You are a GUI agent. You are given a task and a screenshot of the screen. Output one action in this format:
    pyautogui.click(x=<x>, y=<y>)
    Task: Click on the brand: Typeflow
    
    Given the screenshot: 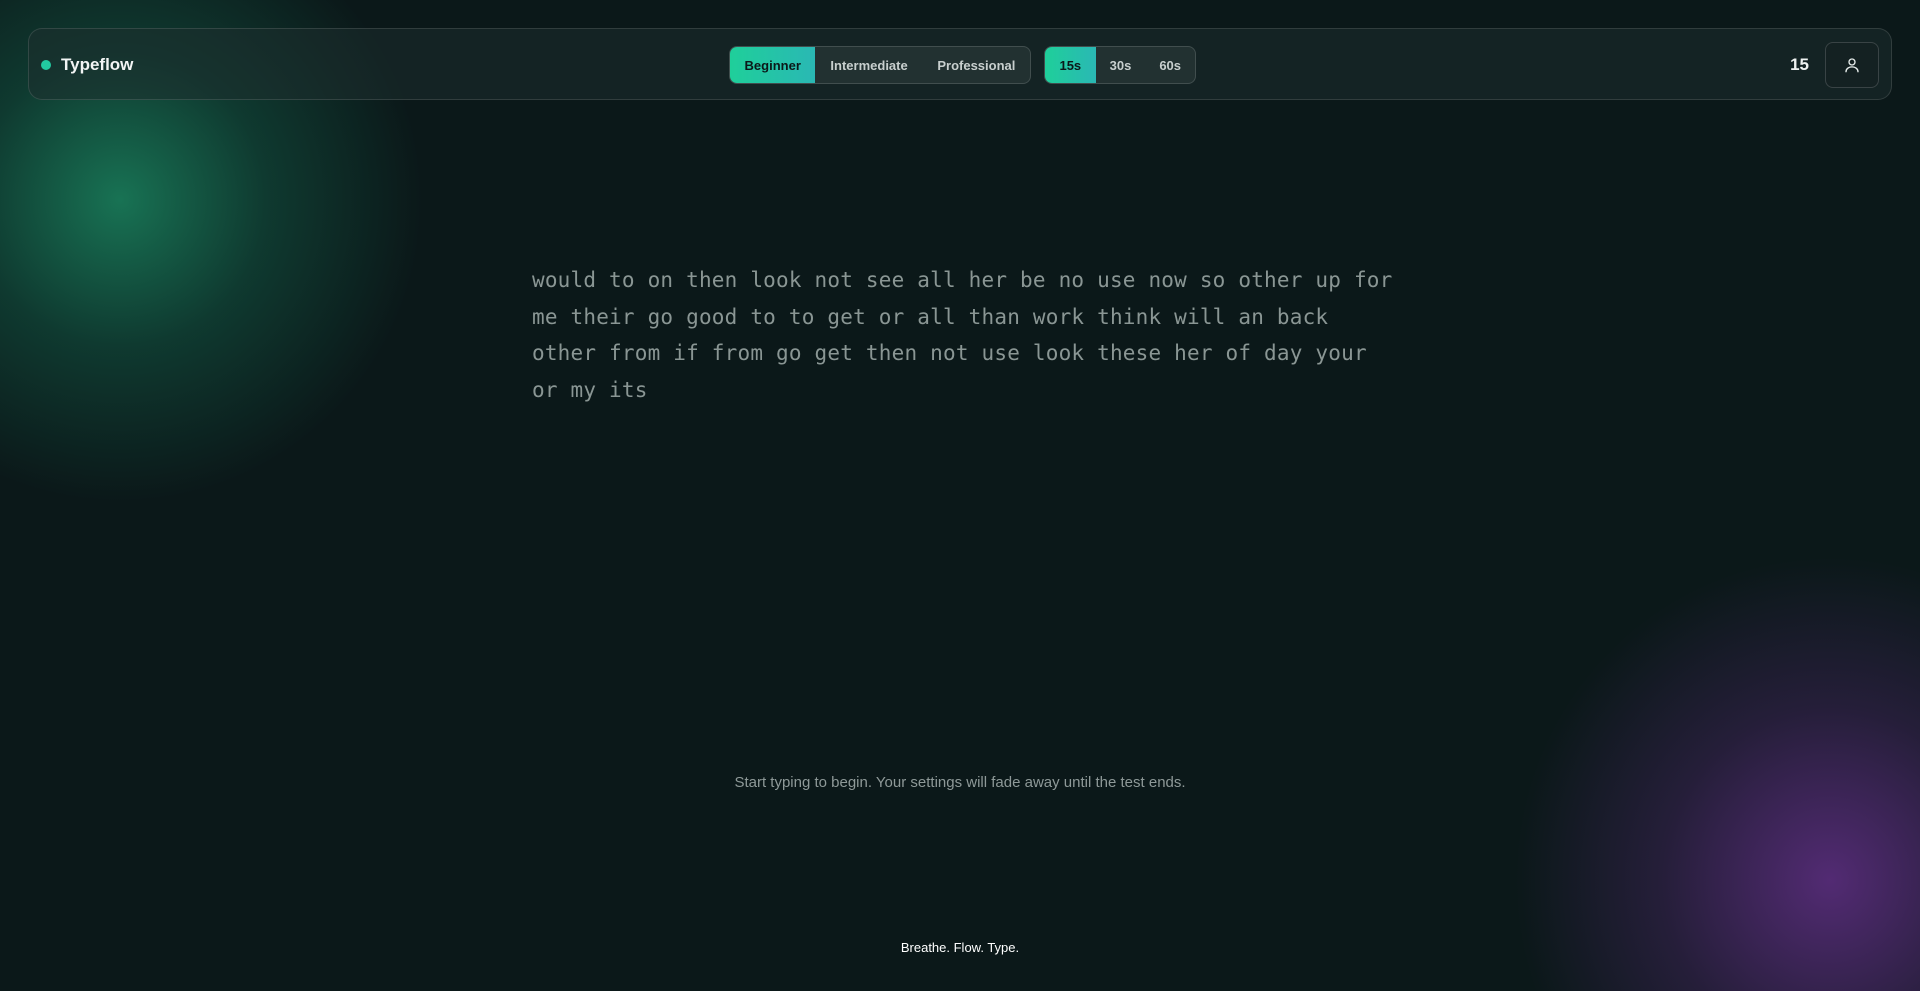 What is the action you would take?
    pyautogui.click(x=87, y=65)
    